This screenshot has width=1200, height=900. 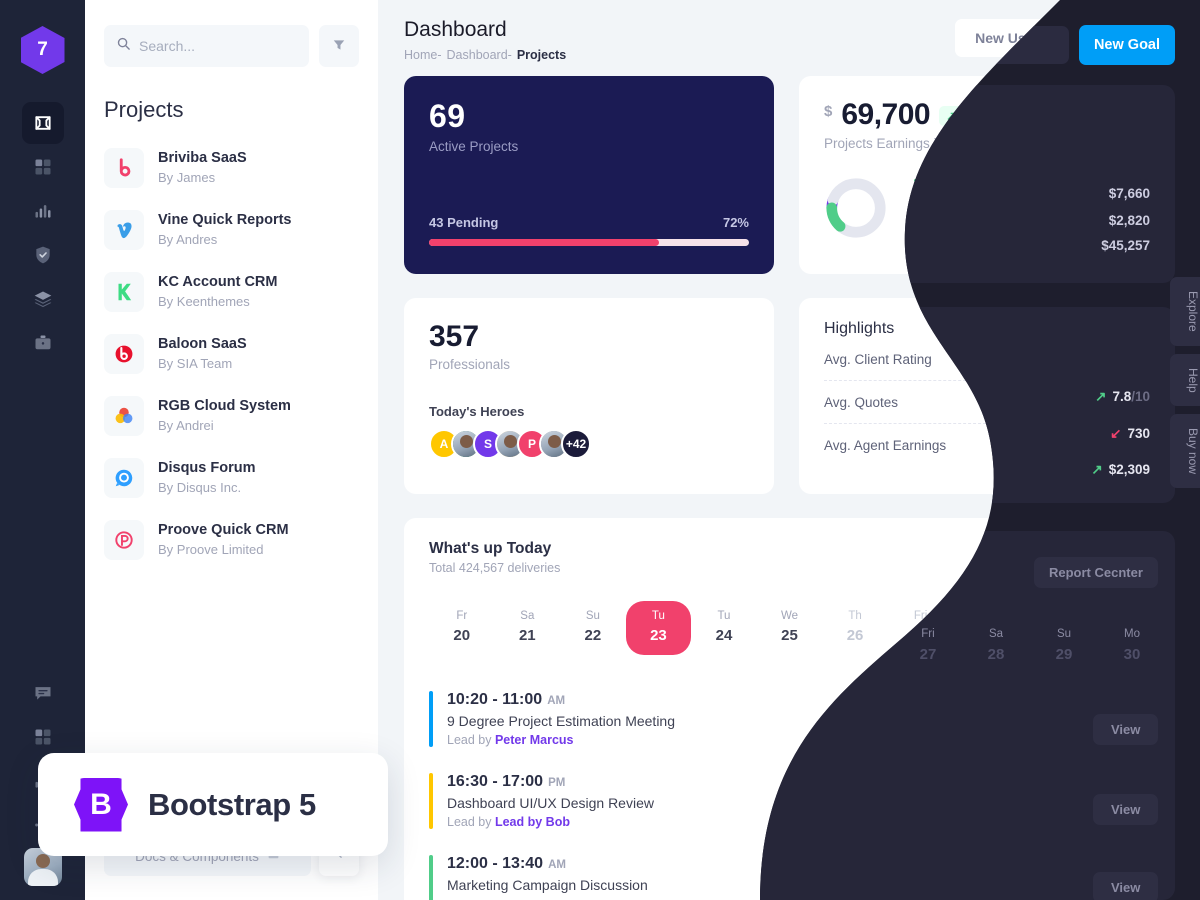 I want to click on app-logo-text: 7, so click(x=42, y=49).